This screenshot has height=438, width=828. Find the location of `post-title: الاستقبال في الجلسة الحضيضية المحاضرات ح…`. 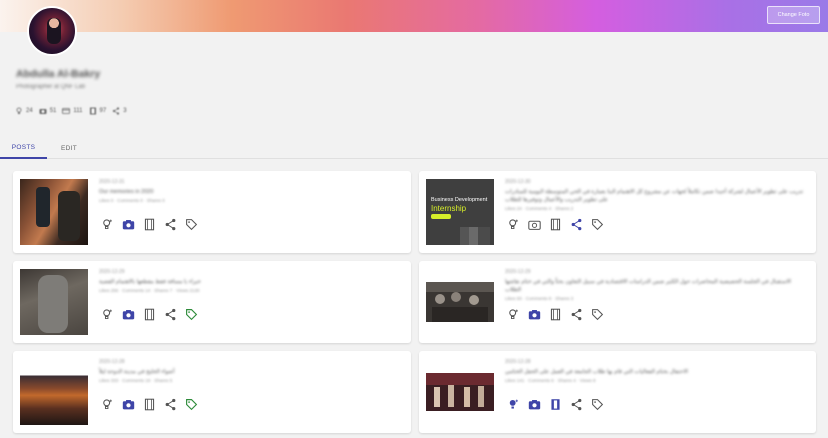

post-title: الاستقبال في الجلسة الحضيضية المحاضرات ح… is located at coordinates (648, 286).